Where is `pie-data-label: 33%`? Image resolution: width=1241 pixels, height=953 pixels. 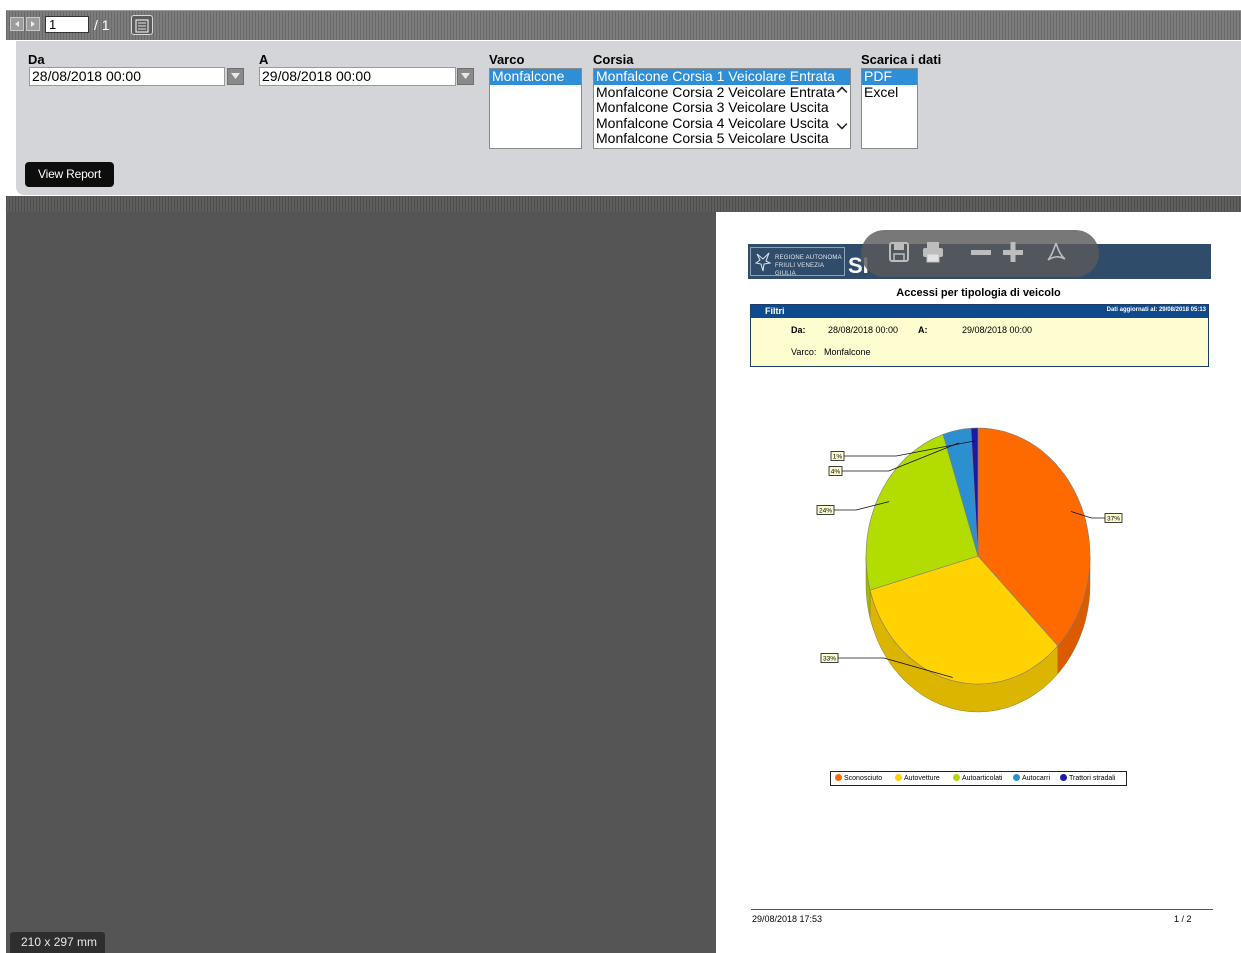
pie-data-label: 33% is located at coordinates (829, 659).